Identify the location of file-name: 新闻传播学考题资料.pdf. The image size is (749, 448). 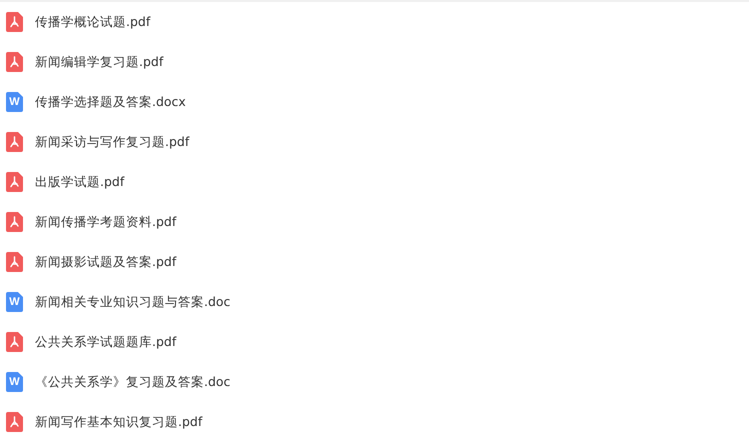
(105, 222).